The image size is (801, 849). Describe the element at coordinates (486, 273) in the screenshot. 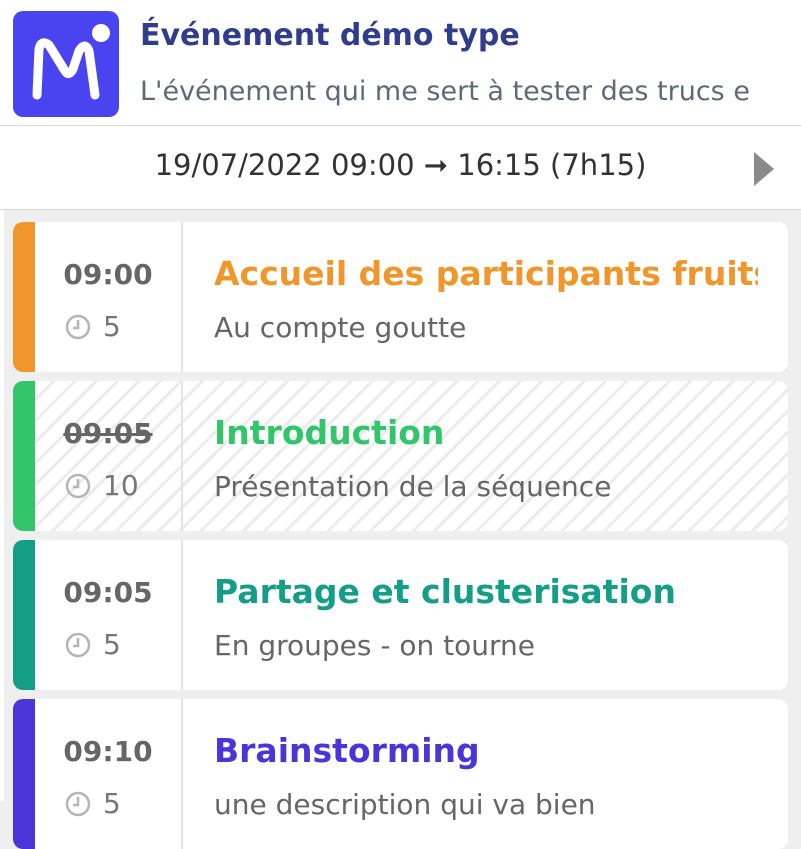

I see `sequence-title: Accueil des participants fruits 20` at that location.